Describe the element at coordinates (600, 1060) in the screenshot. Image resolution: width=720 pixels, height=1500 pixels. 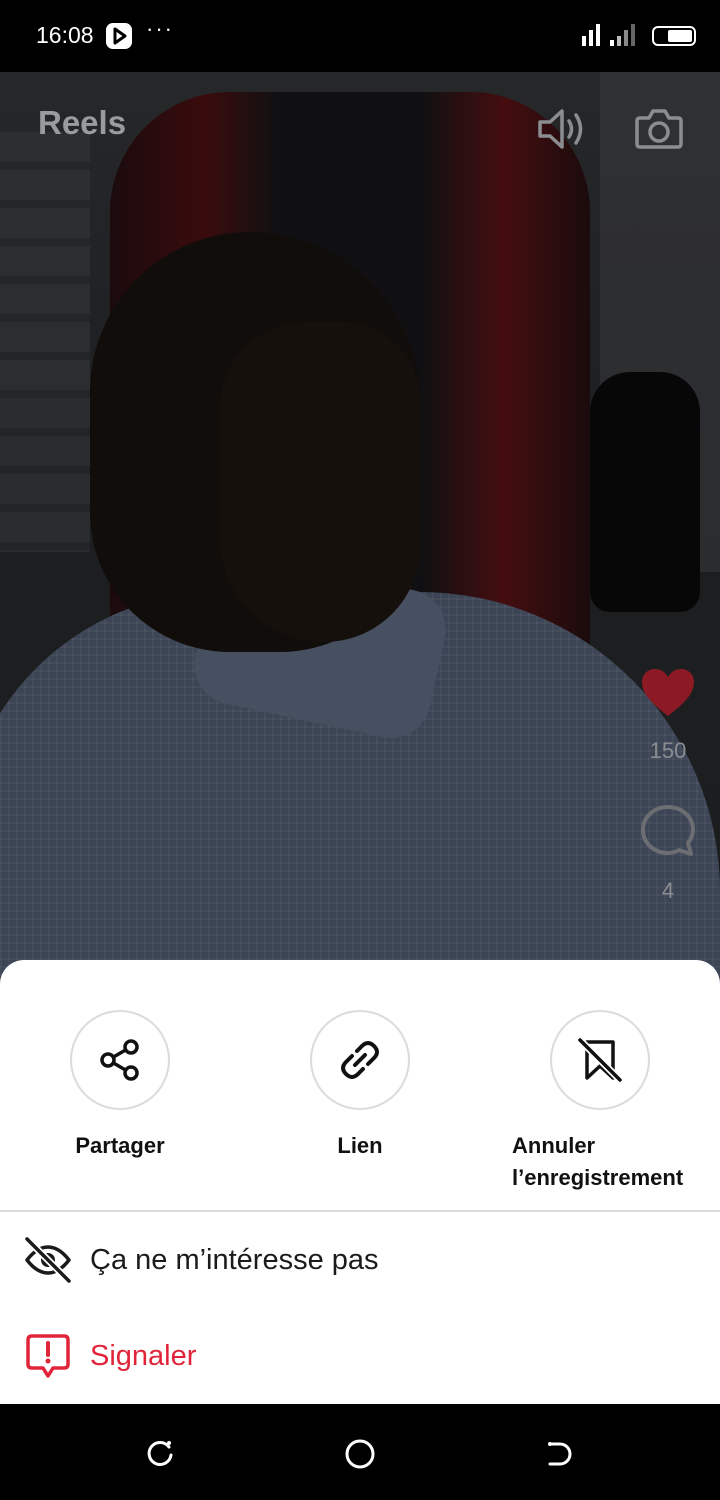
I see `unsave-bookmark-icon` at that location.